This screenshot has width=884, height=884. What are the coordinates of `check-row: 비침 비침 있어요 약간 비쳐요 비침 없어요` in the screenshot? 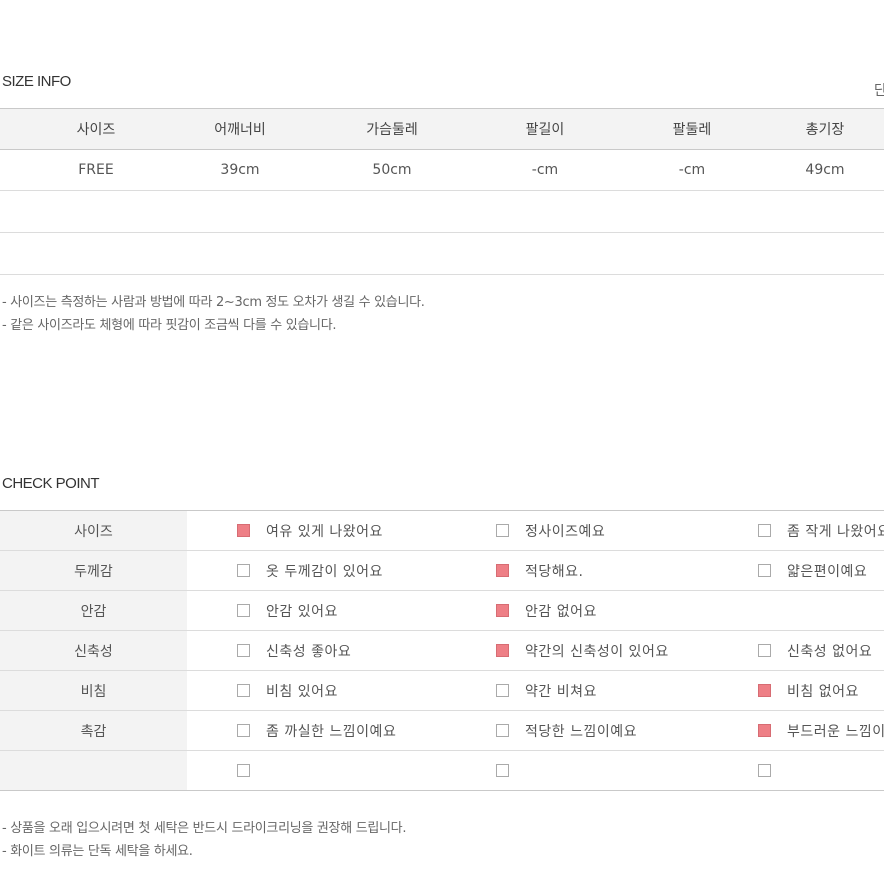 It's located at (442, 691).